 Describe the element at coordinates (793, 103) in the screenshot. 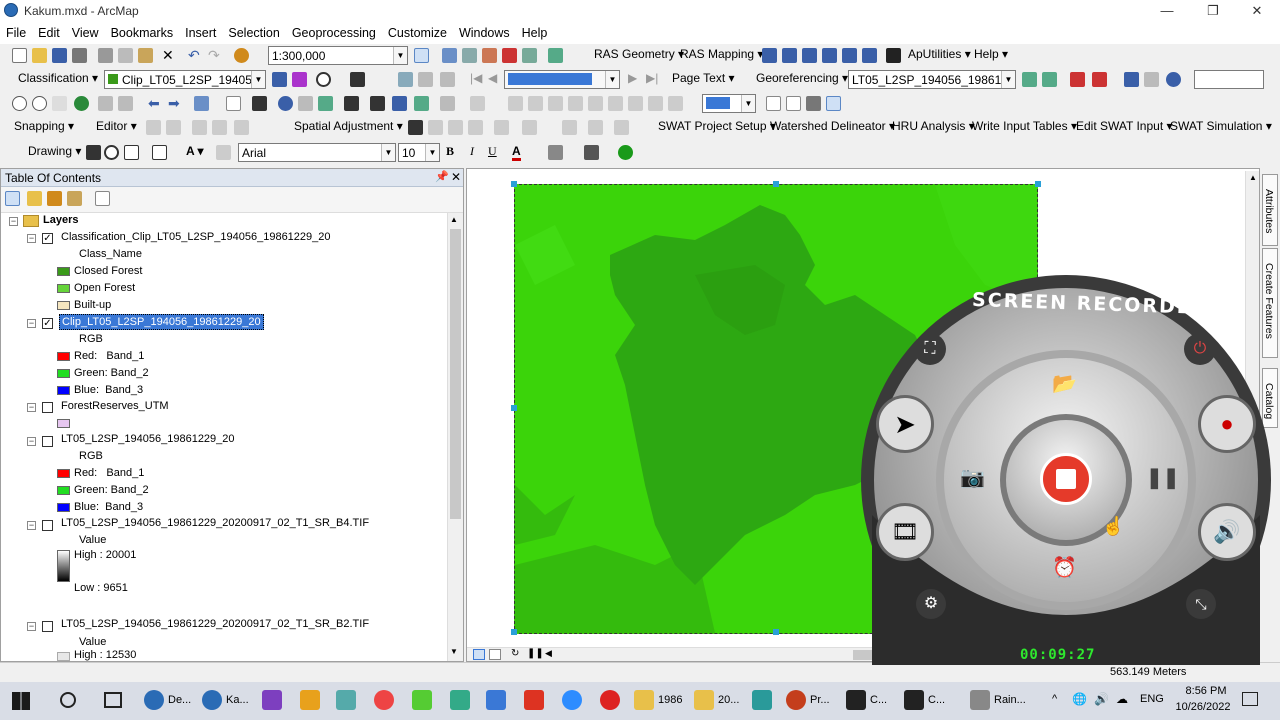

I see `focus-data-frame-icon` at that location.